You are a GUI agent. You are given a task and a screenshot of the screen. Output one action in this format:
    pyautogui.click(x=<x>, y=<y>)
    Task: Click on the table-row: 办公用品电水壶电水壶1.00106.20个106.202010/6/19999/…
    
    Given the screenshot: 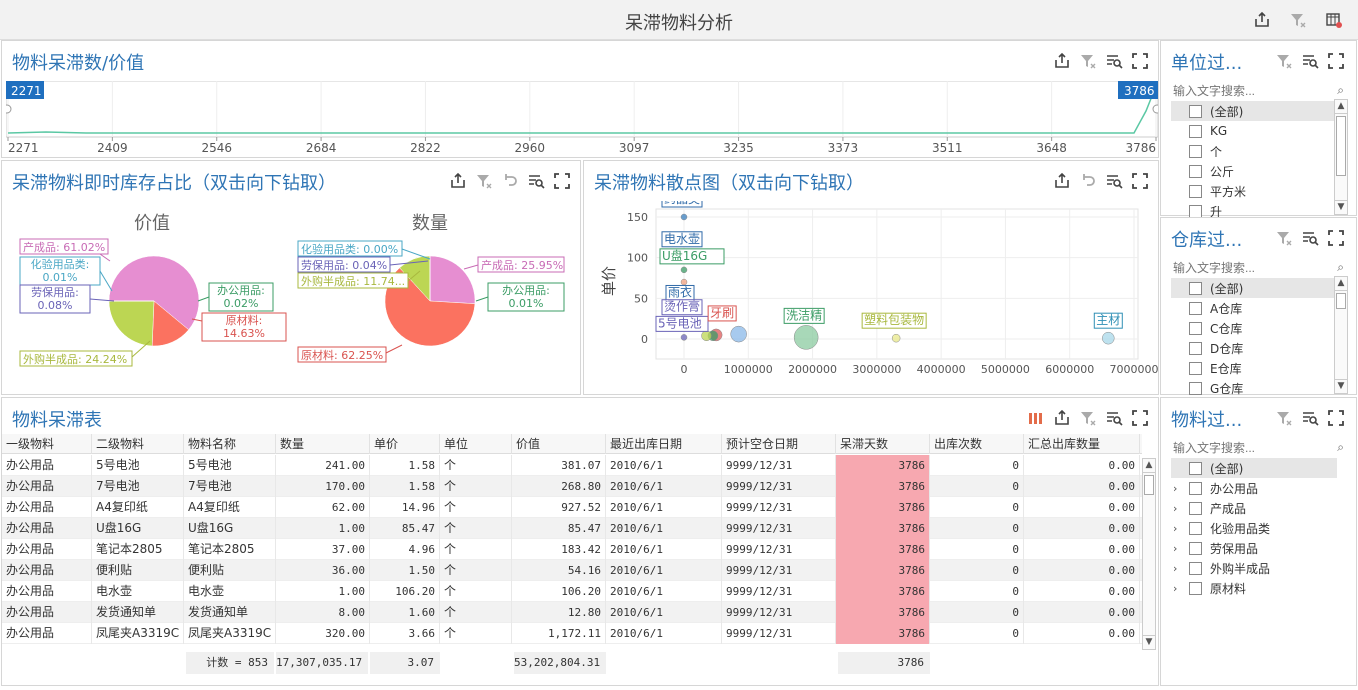 What is the action you would take?
    pyautogui.click(x=572, y=591)
    